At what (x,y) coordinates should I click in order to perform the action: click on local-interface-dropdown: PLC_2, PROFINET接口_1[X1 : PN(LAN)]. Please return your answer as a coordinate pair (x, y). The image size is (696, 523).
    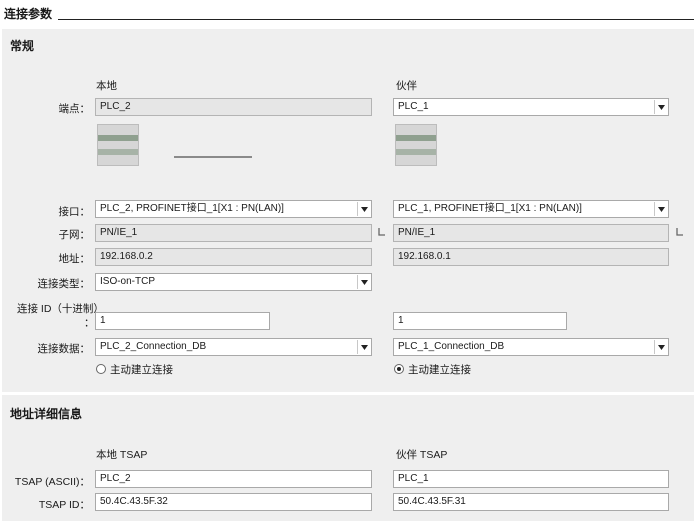
    Looking at the image, I should click on (233, 209).